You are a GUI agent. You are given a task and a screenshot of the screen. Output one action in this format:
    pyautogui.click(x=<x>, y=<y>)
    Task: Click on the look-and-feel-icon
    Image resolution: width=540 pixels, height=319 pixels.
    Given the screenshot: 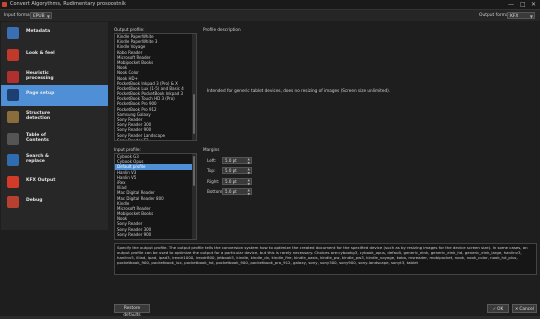 What is the action you would take?
    pyautogui.click(x=13, y=55)
    